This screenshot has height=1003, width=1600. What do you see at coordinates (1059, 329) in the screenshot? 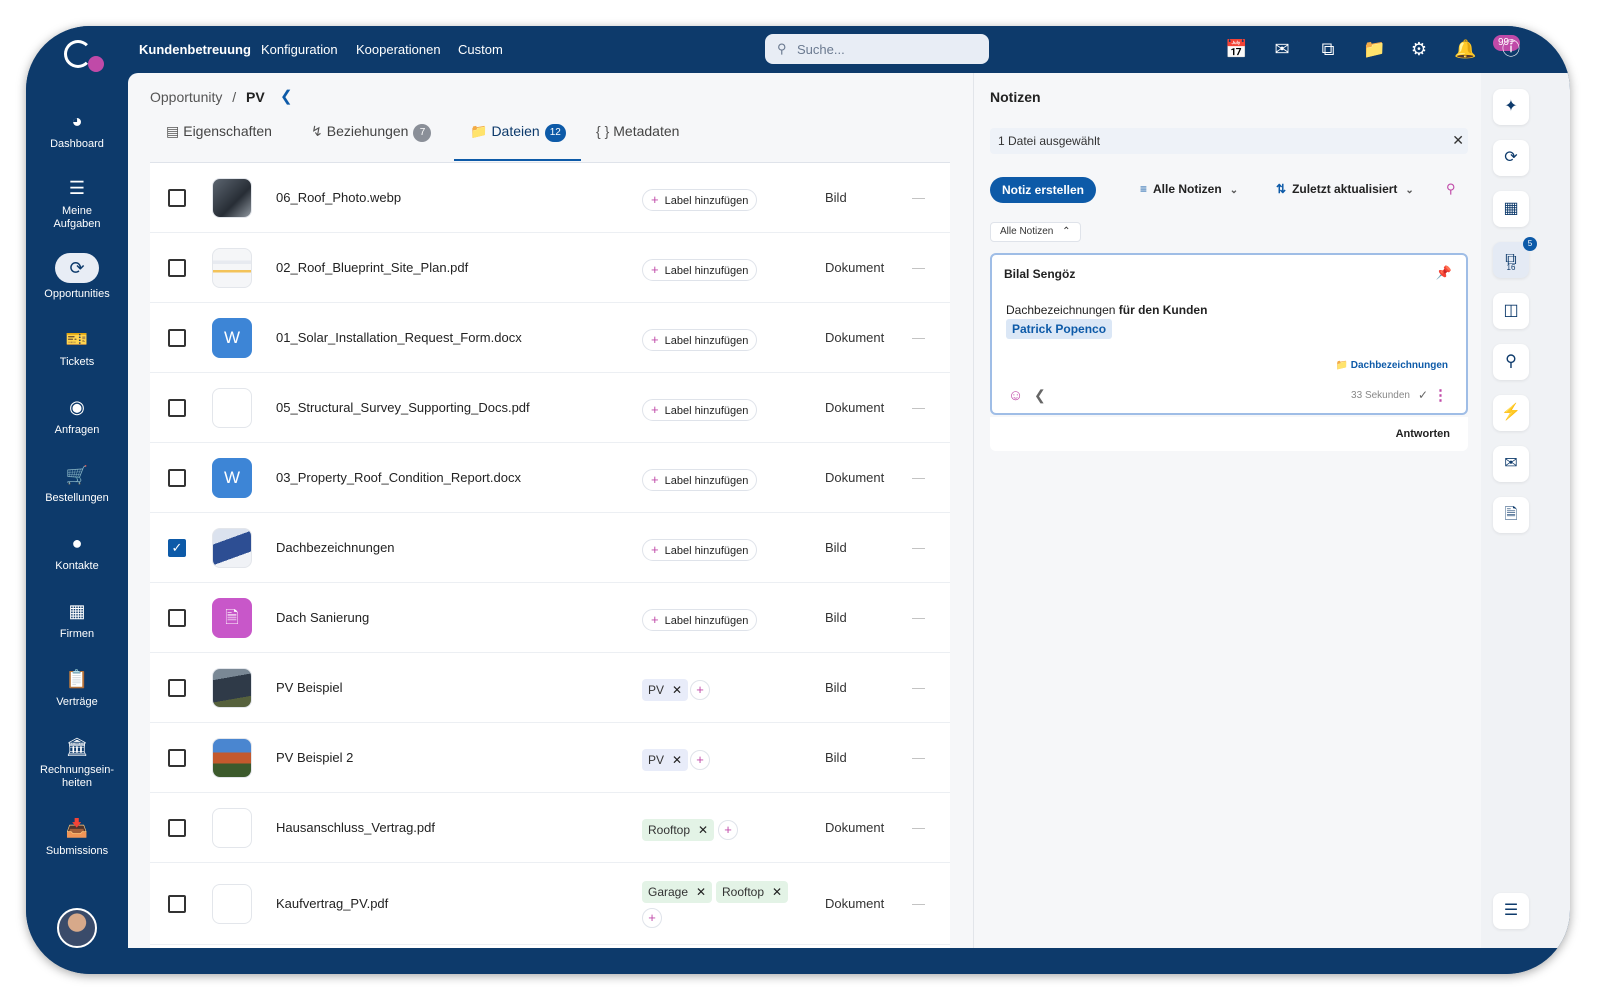
I see `mention-tag: Patrick Popenco` at bounding box center [1059, 329].